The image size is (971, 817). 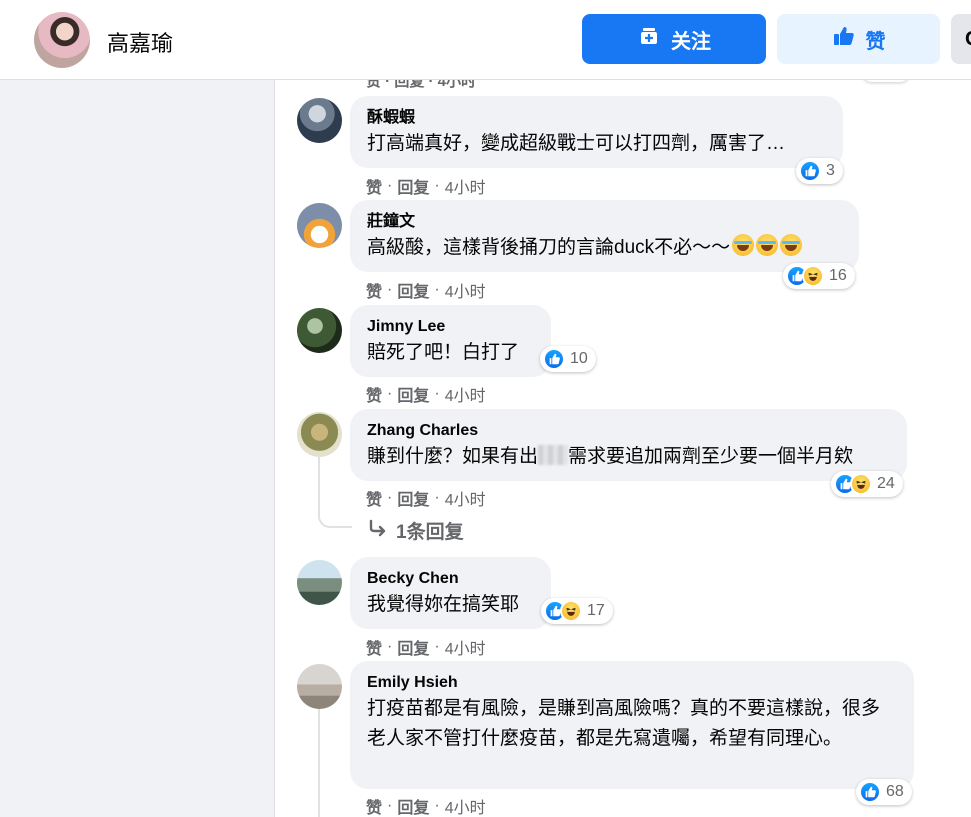 I want to click on reaction-summary: 24, so click(x=867, y=484).